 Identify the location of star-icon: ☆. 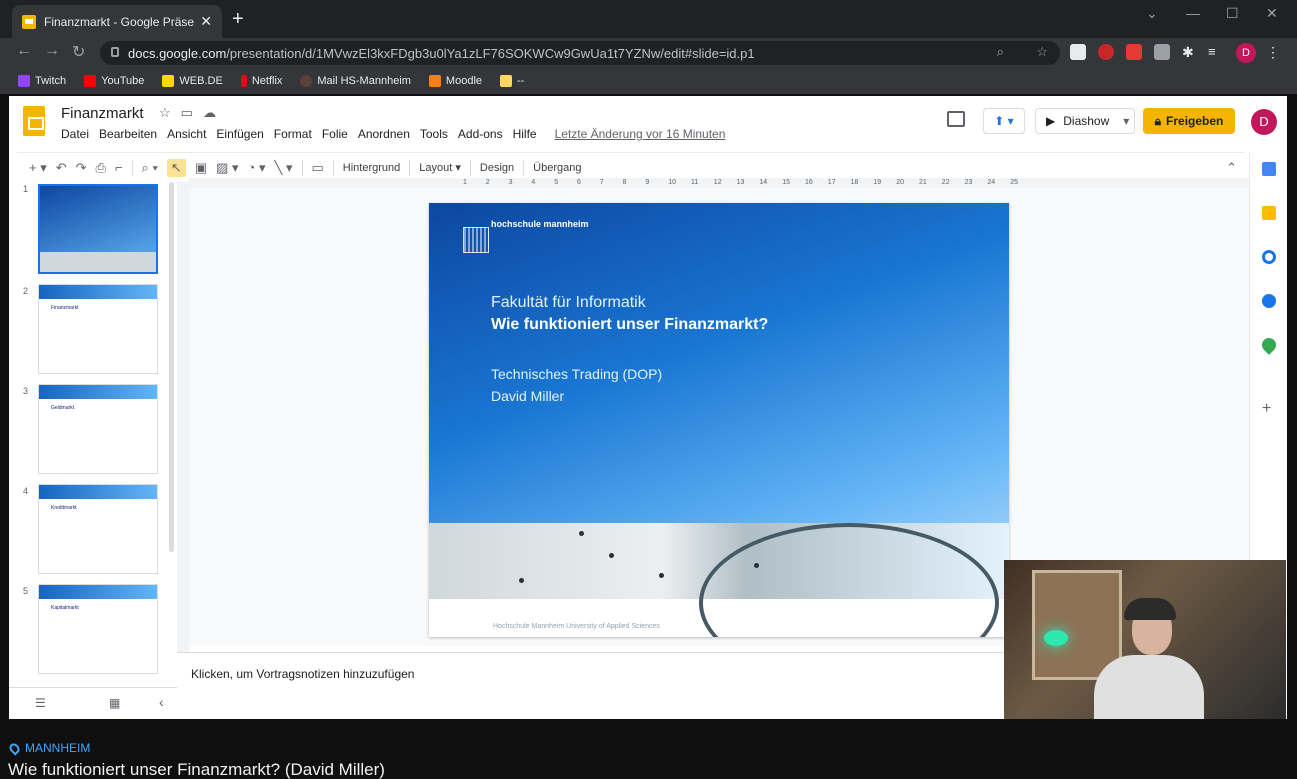
(165, 113).